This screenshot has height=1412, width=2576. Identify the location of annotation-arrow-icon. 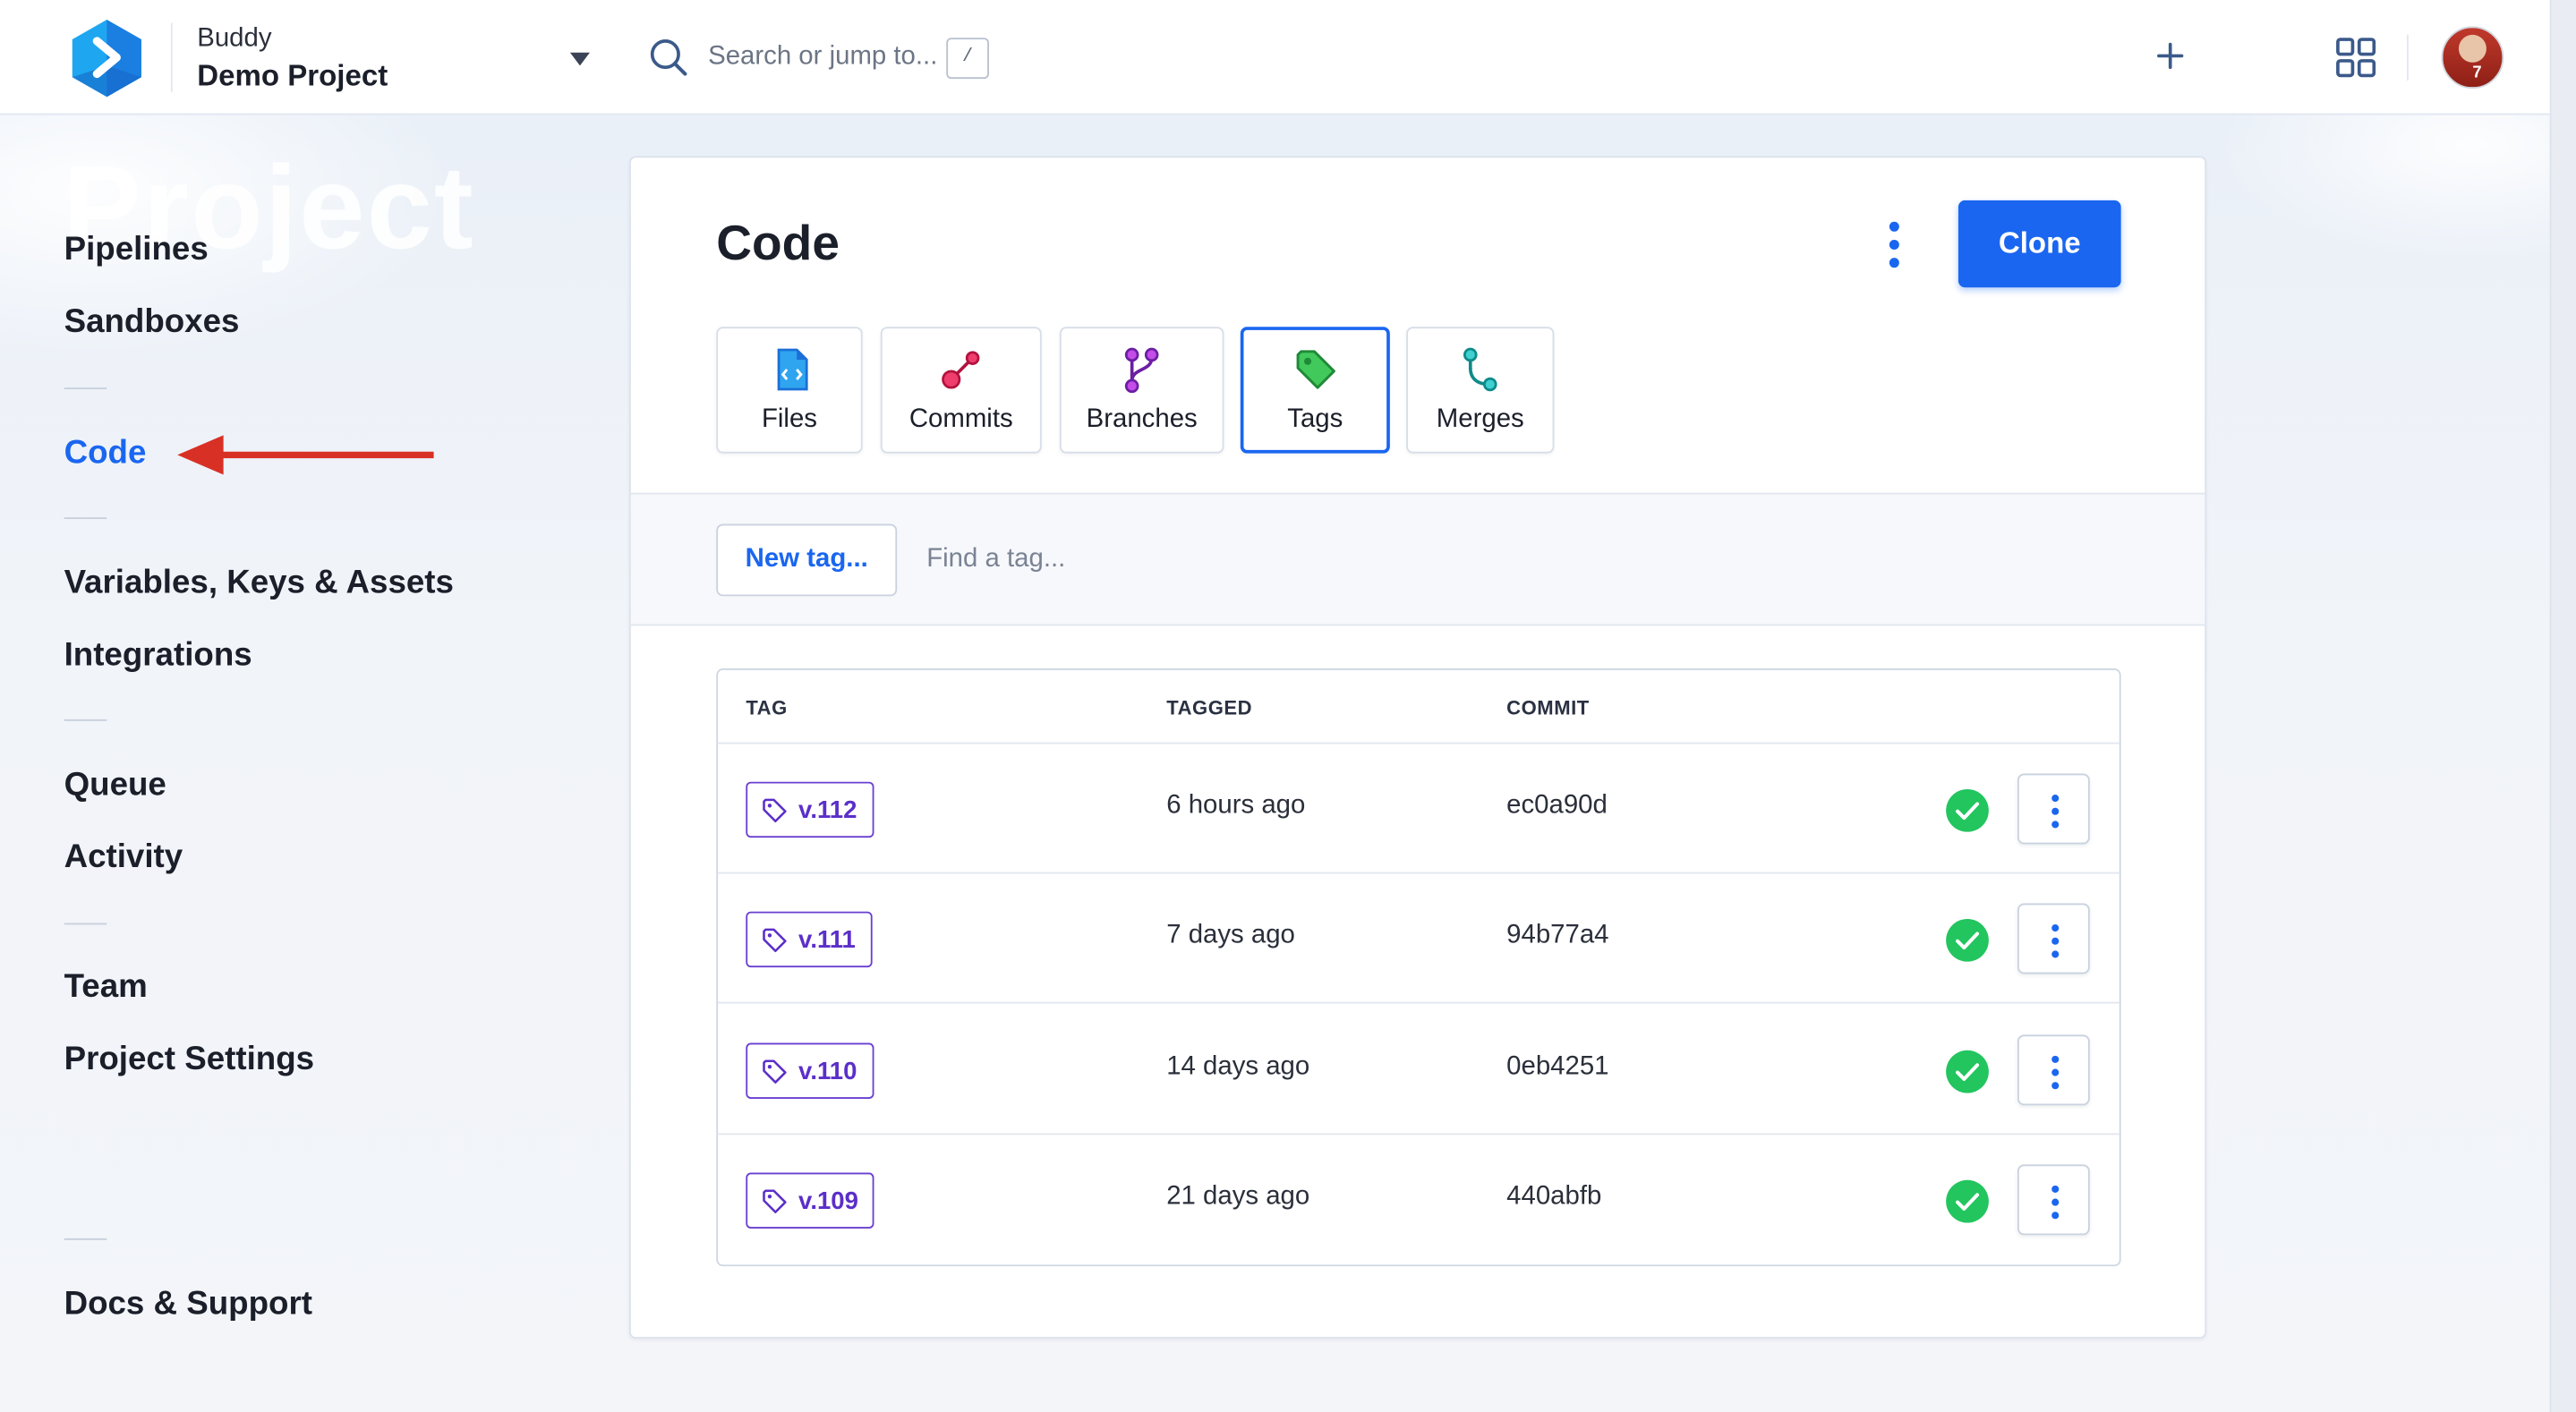
(305, 455).